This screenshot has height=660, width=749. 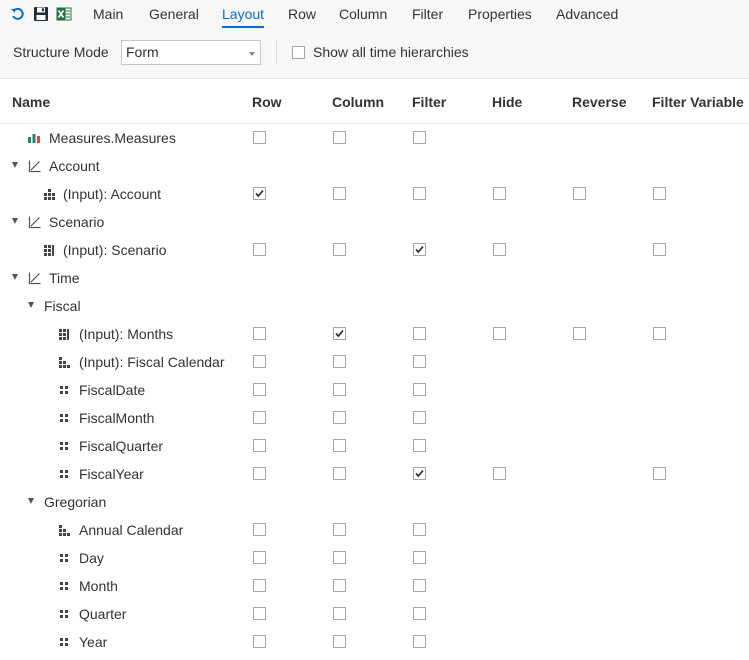 What do you see at coordinates (91, 558) in the screenshot?
I see `tree-node-label: Day` at bounding box center [91, 558].